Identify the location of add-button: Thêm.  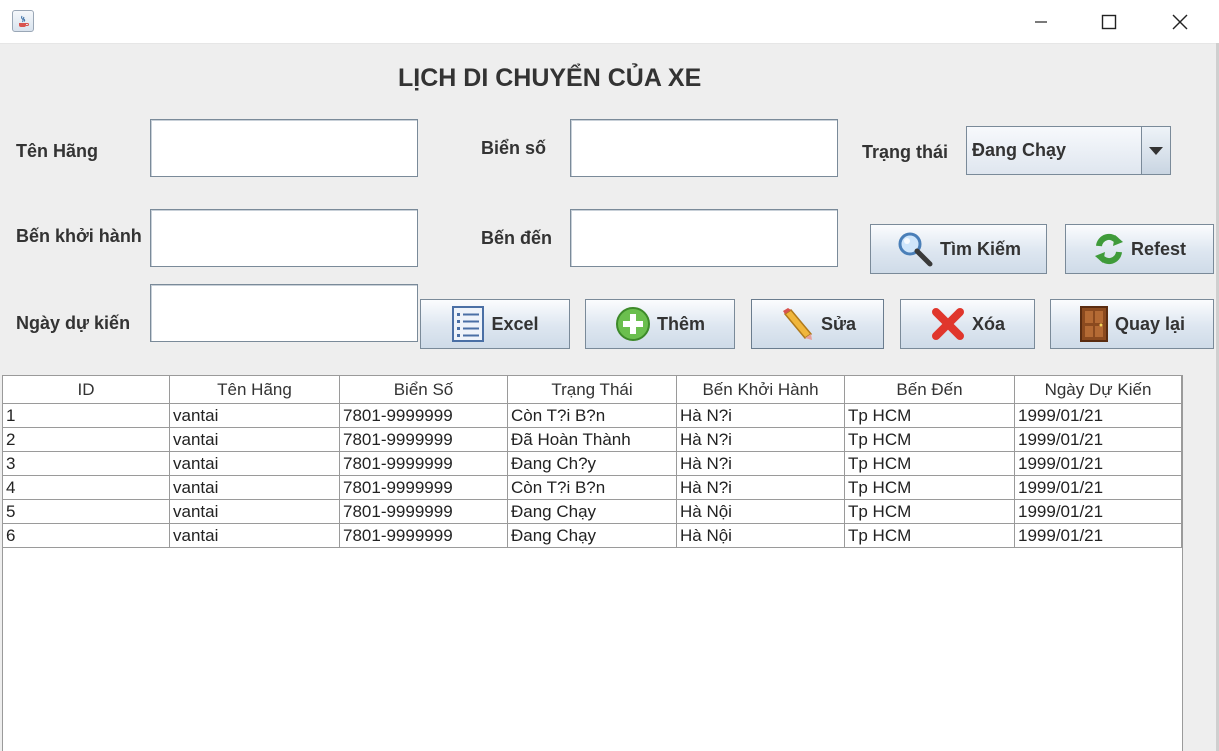
(660, 324).